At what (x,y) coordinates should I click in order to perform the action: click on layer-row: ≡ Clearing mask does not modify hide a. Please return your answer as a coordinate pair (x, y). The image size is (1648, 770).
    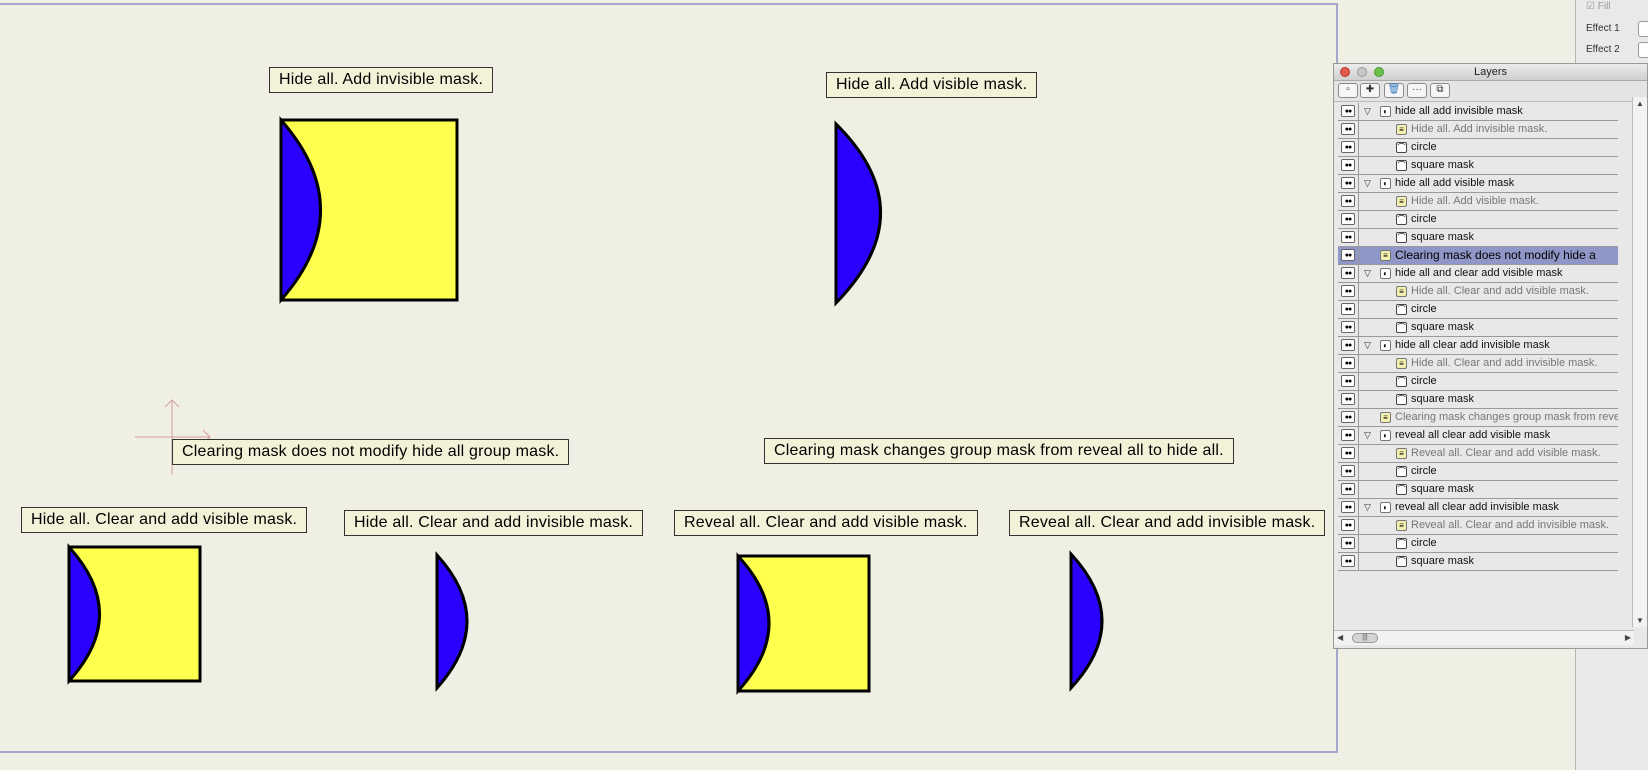
    Looking at the image, I should click on (1478, 256).